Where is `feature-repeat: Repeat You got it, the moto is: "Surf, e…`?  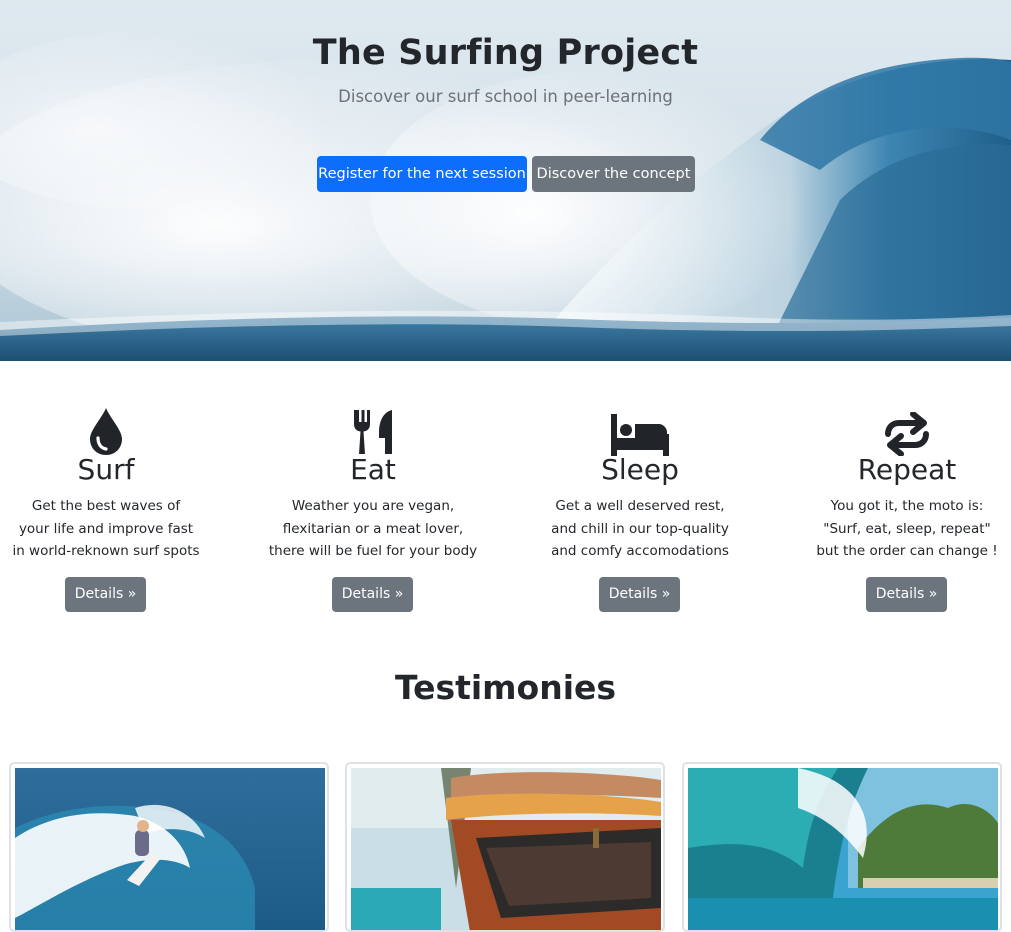 feature-repeat: Repeat You got it, the moto is: "Surf, e… is located at coordinates (896, 481).